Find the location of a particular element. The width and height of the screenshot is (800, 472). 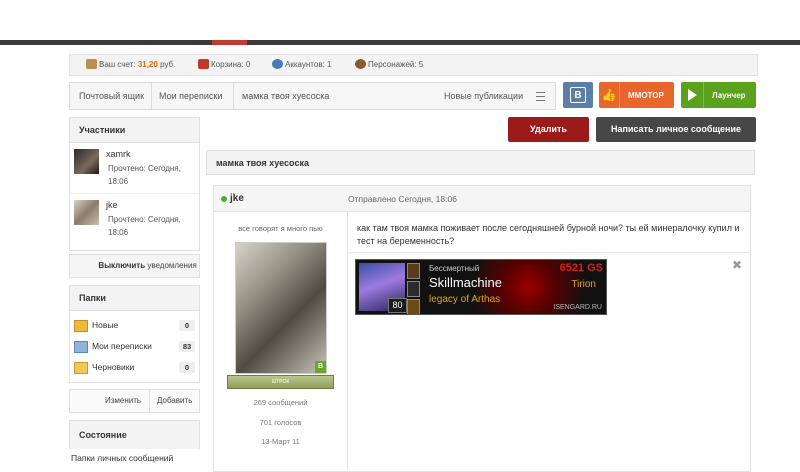

wallet-icon is located at coordinates (91, 64).